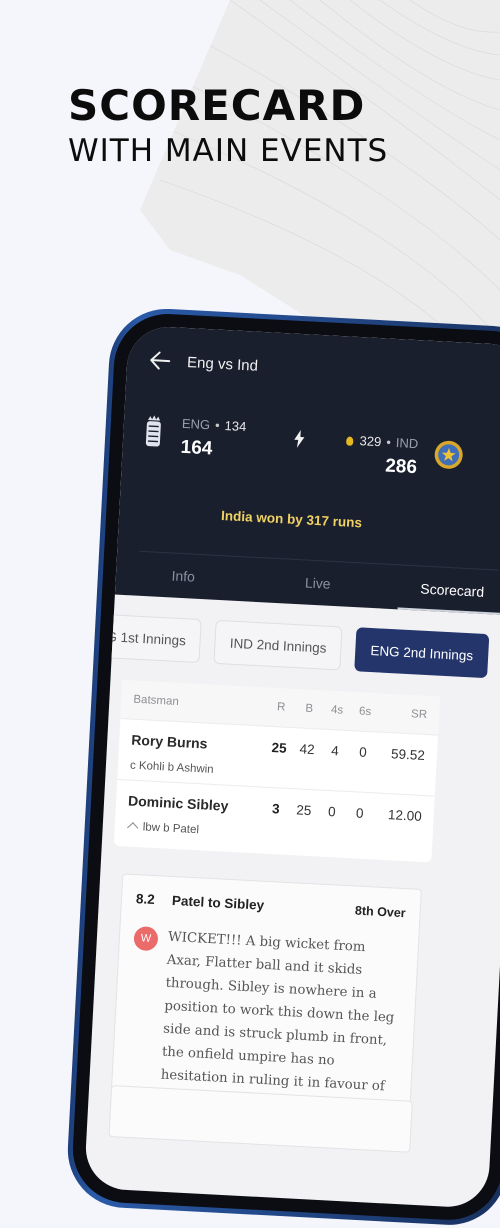 The width and height of the screenshot is (500, 1228). I want to click on event-over-label: 8th Over, so click(380, 912).